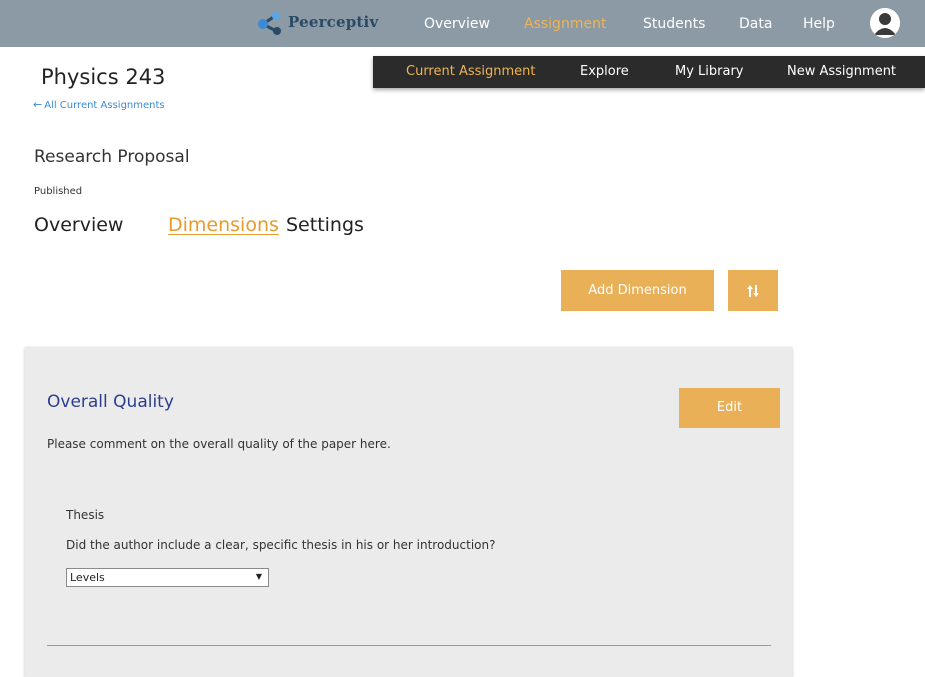 The width and height of the screenshot is (925, 677). I want to click on reorder-dimensions-button, so click(753, 290).